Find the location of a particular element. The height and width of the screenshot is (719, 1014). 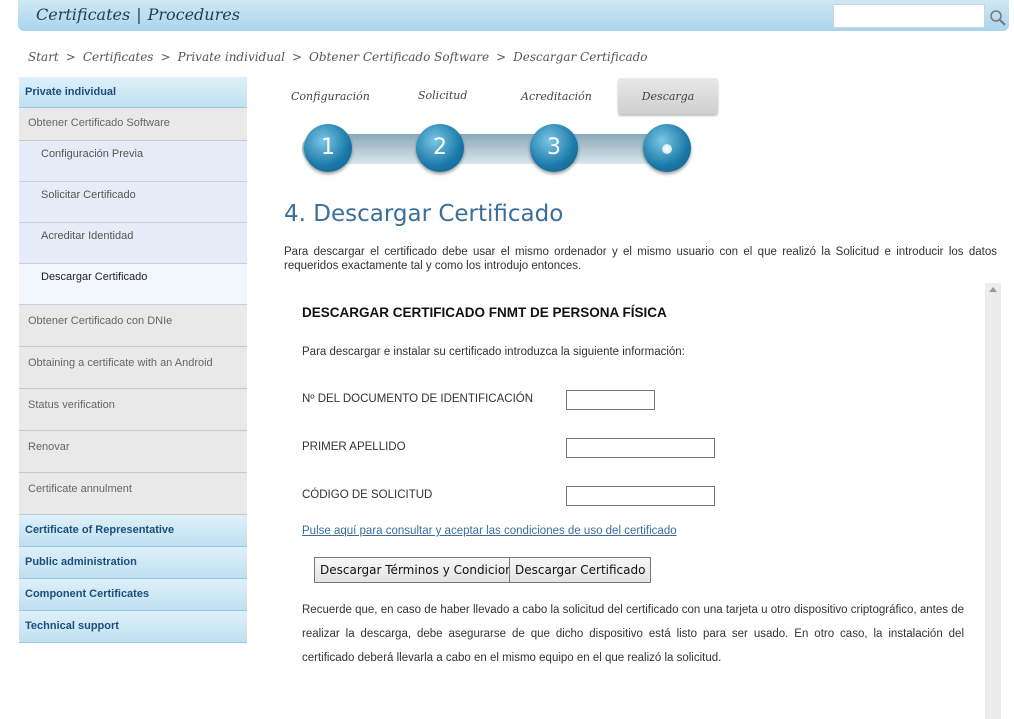

sidebar-section-component: Component Certificates is located at coordinates (133, 595).